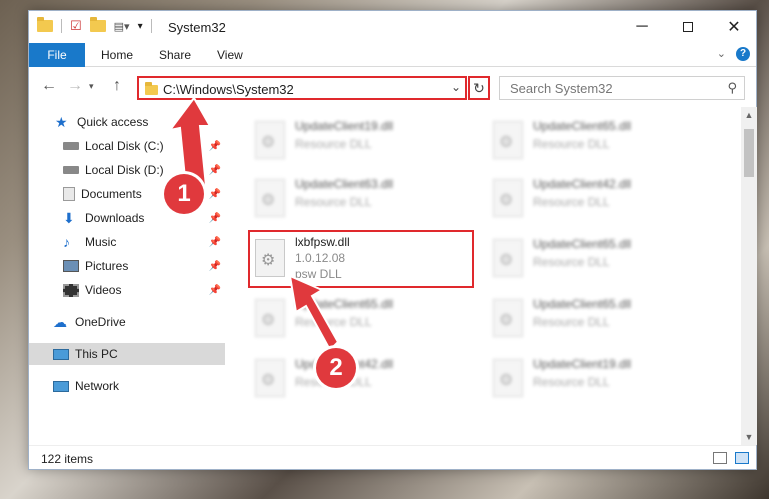  Describe the element at coordinates (230, 55) in the screenshot. I see `tab-view: View` at that location.